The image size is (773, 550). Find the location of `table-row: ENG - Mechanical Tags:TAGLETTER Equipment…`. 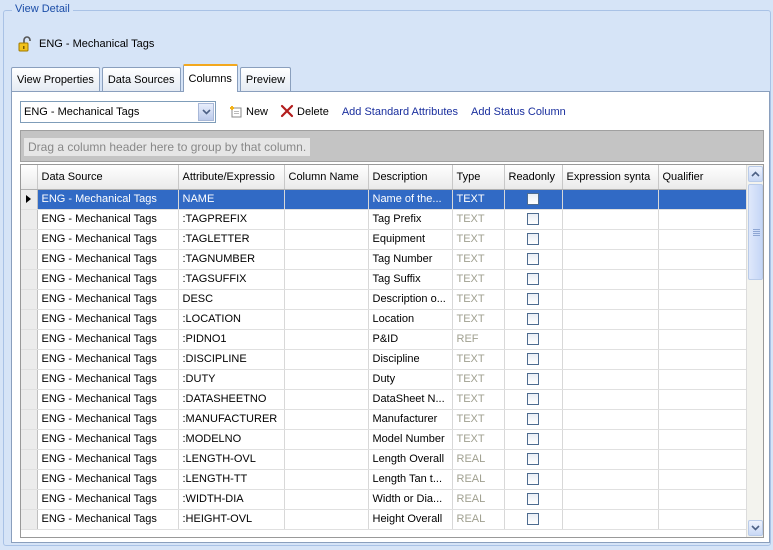

table-row: ENG - Mechanical Tags:TAGLETTER Equipment… is located at coordinates (384, 239).